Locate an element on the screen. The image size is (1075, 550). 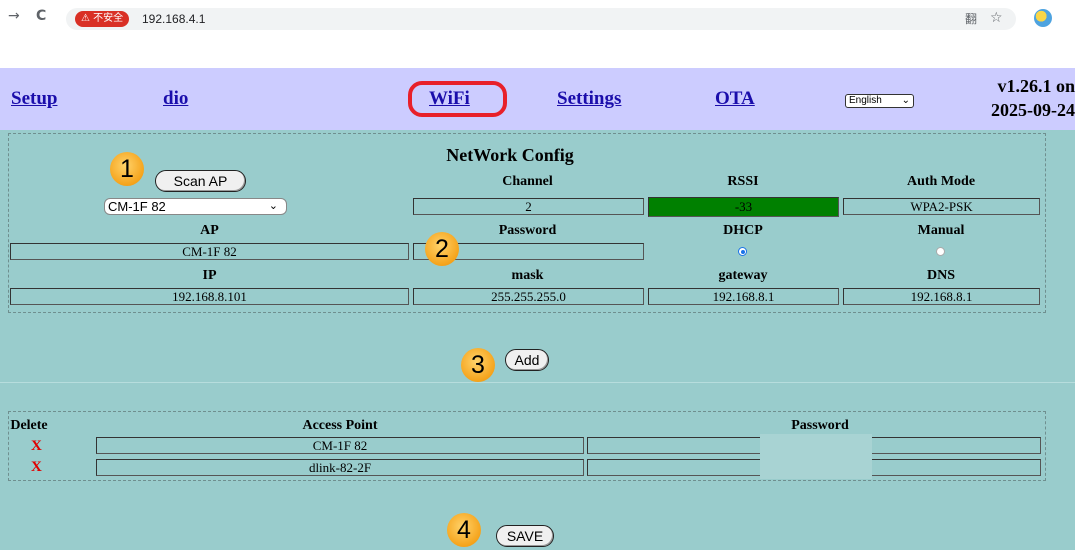
channel-value: 2 is located at coordinates (528, 206).